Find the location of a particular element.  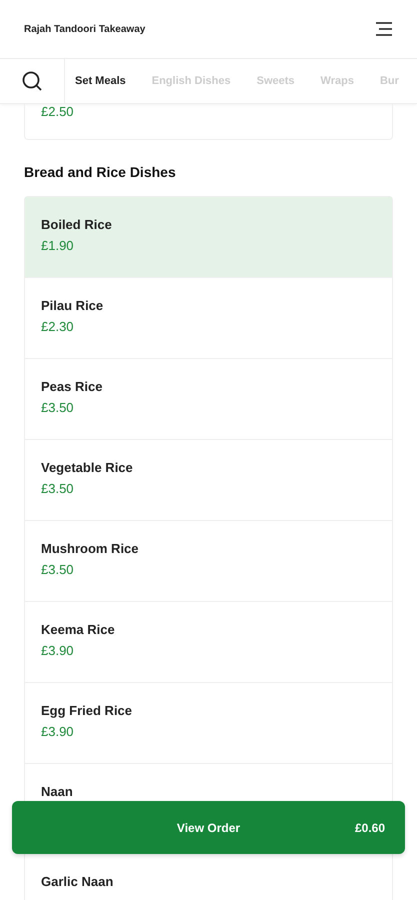

item-name: Garlic Naan is located at coordinates (77, 881).